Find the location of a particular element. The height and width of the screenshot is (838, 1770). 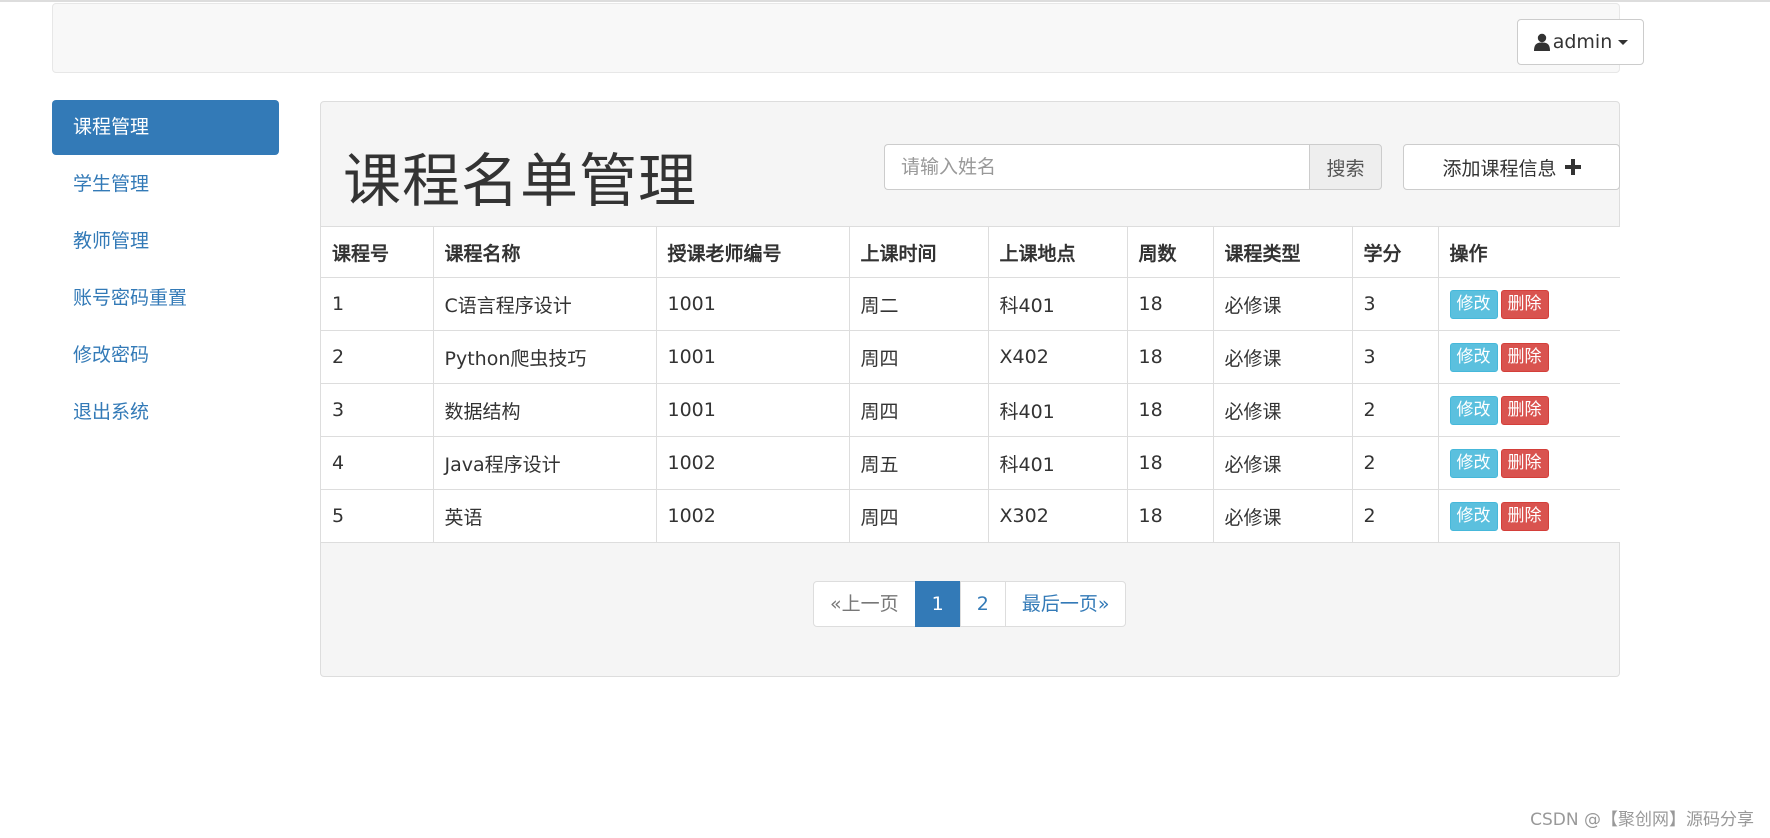

cell-course-name: C语言程序设计 is located at coordinates (544, 304).